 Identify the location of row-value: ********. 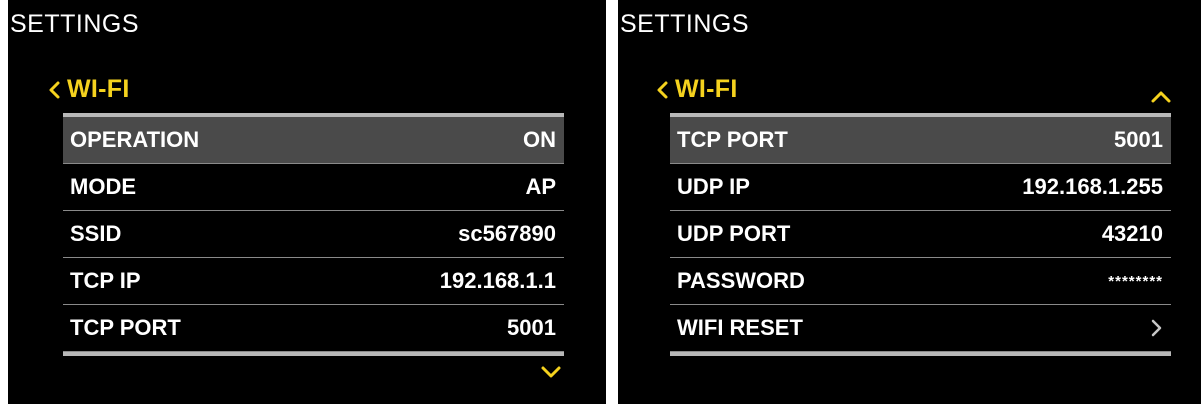
(1135, 281).